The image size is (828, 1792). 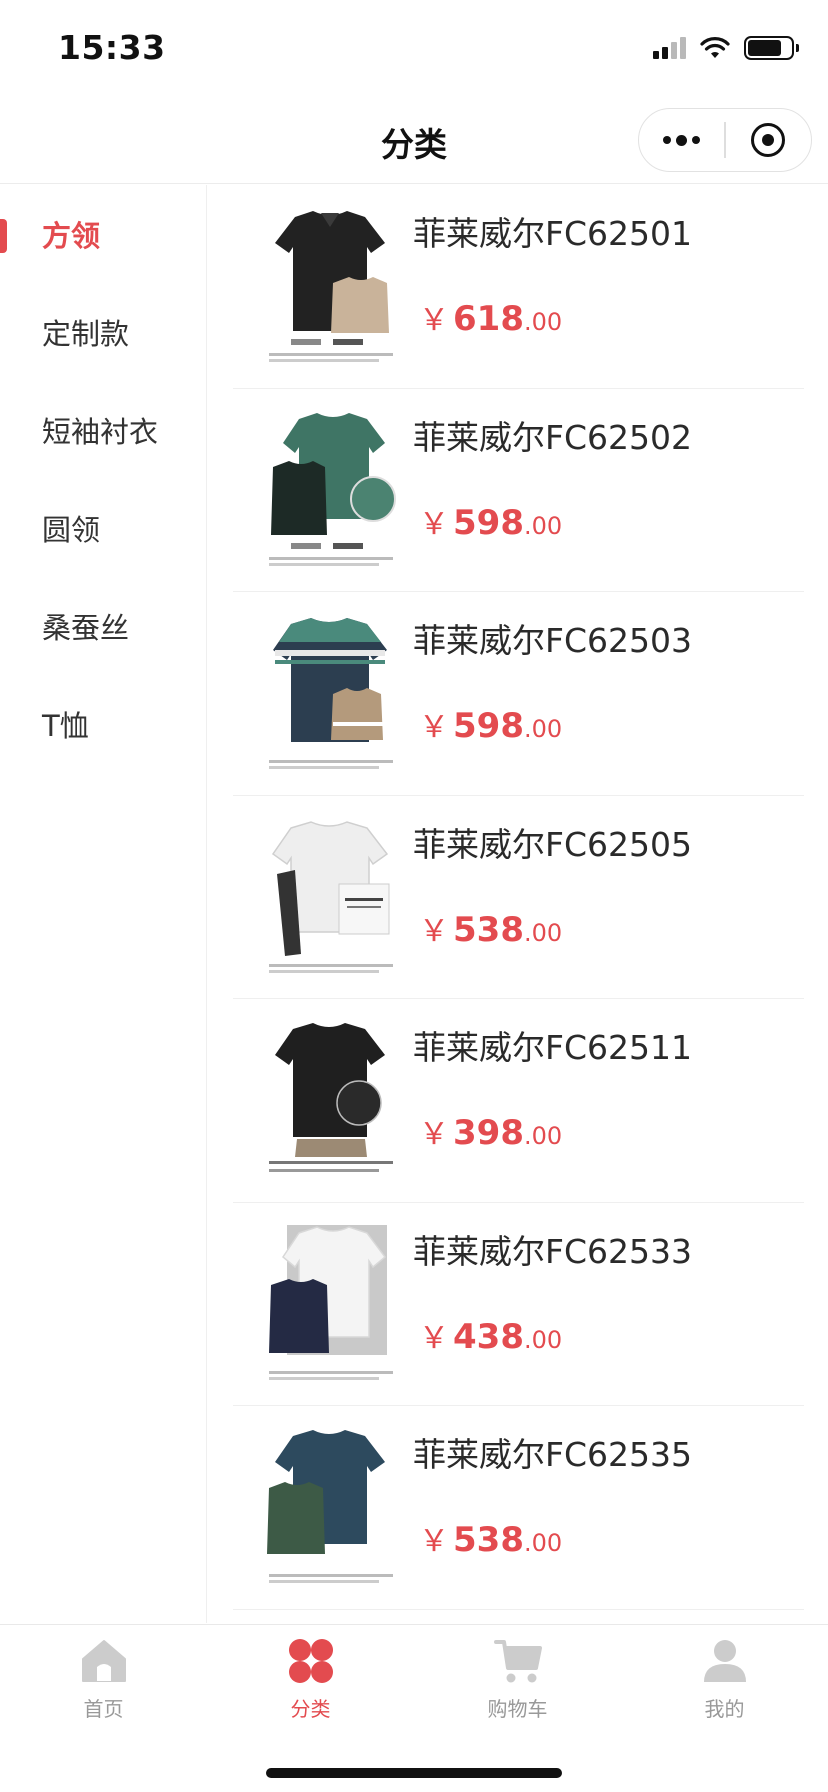 What do you see at coordinates (553, 1047) in the screenshot?
I see `product-name: 菲莱威尔FC62511` at bounding box center [553, 1047].